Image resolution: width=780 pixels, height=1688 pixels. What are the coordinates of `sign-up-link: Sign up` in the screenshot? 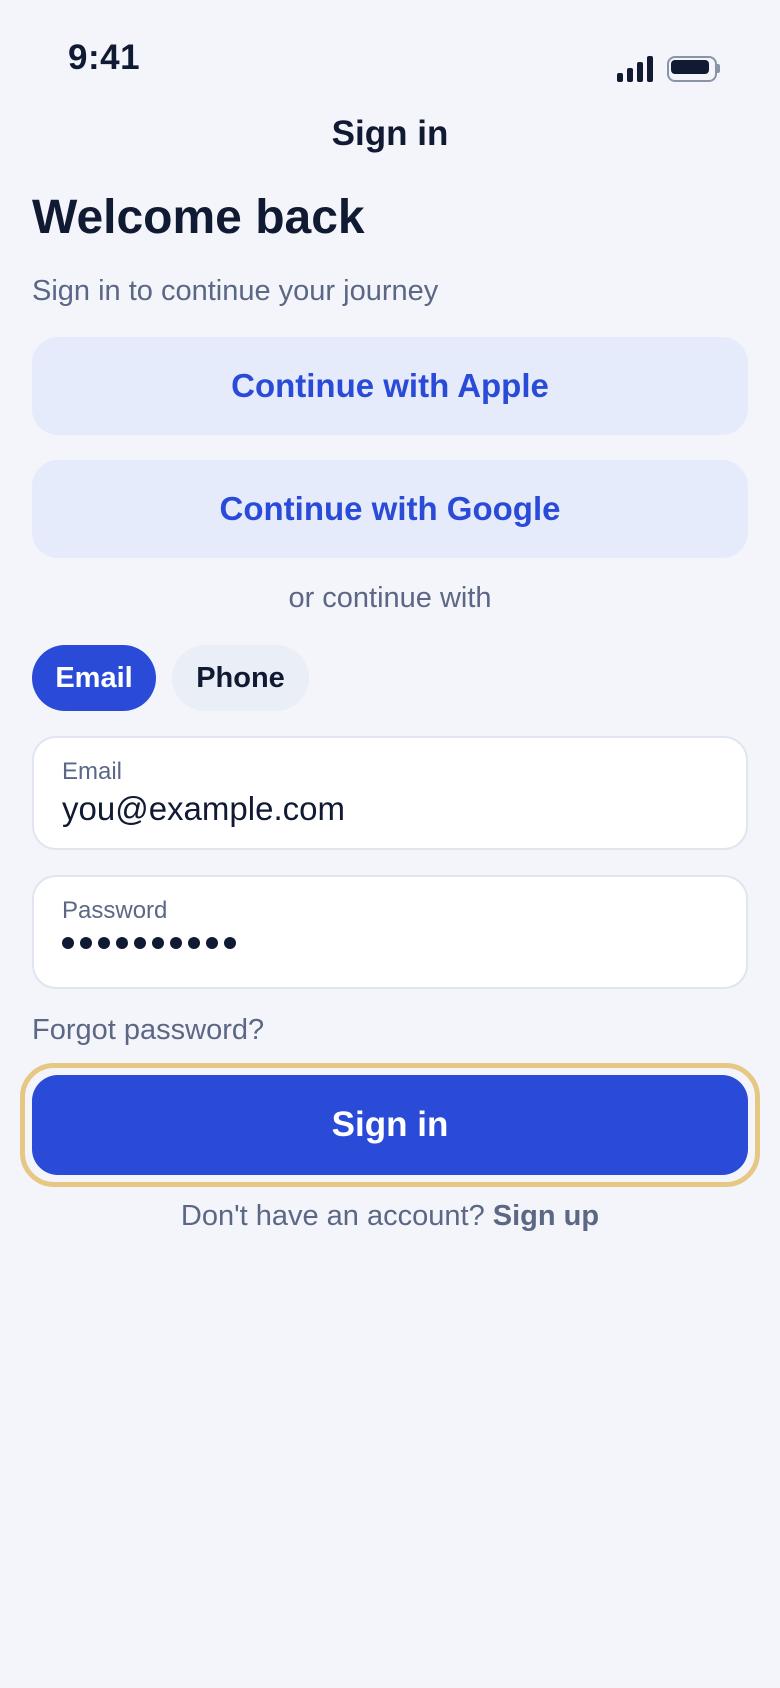 It's located at (546, 1216).